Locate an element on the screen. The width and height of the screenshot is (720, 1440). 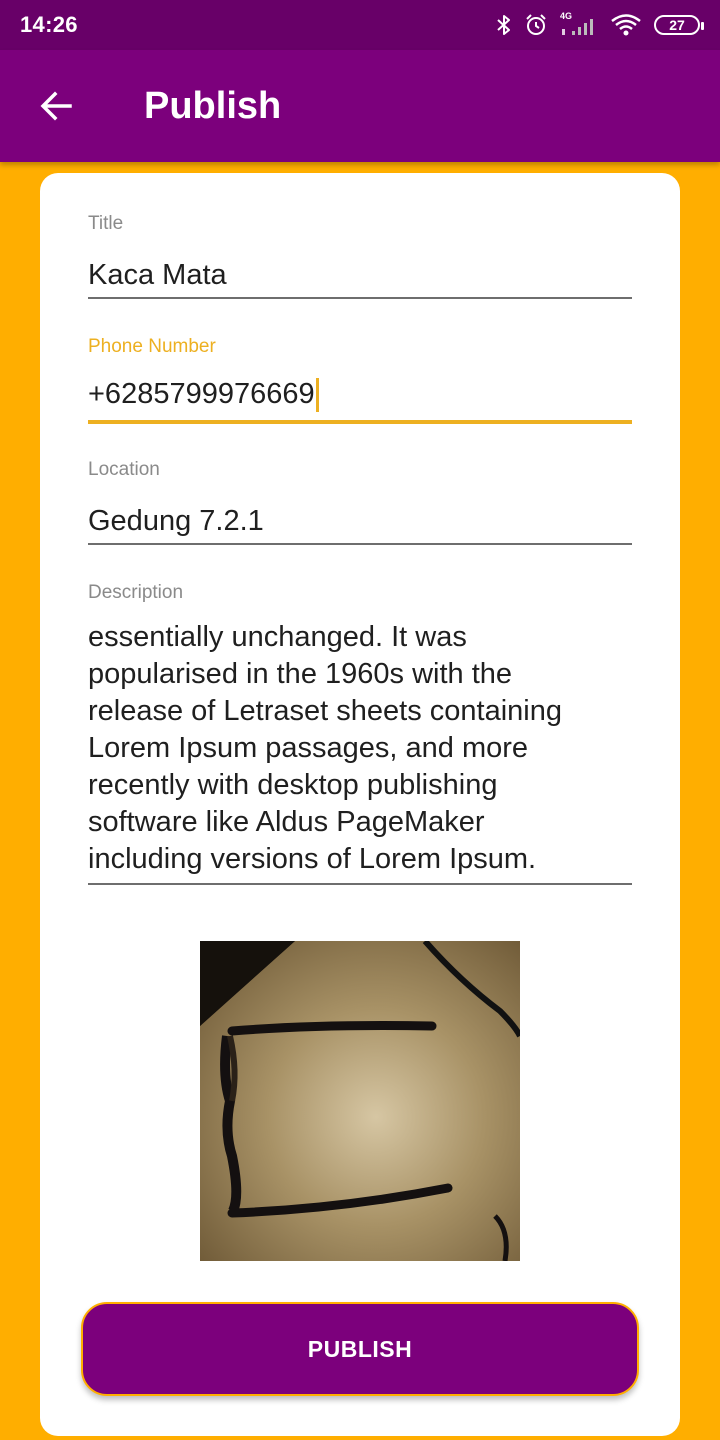
title-input: Kaca Mata is located at coordinates (360, 275).